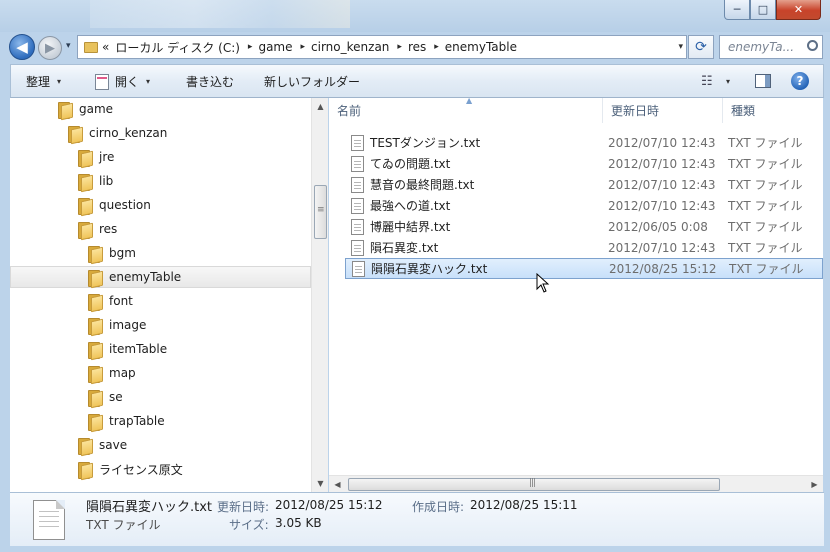  Describe the element at coordinates (337, 484) in the screenshot. I see `scroll-left-icon: ◀` at that location.